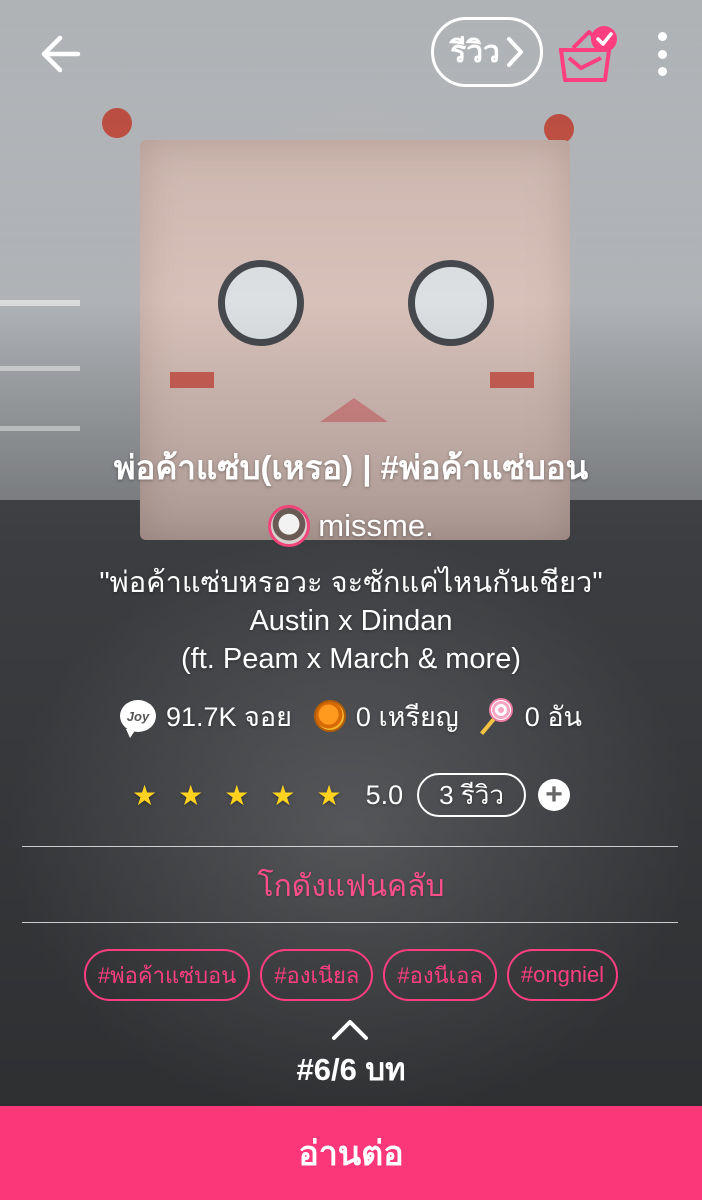  What do you see at coordinates (289, 526) in the screenshot?
I see `author-avatar` at bounding box center [289, 526].